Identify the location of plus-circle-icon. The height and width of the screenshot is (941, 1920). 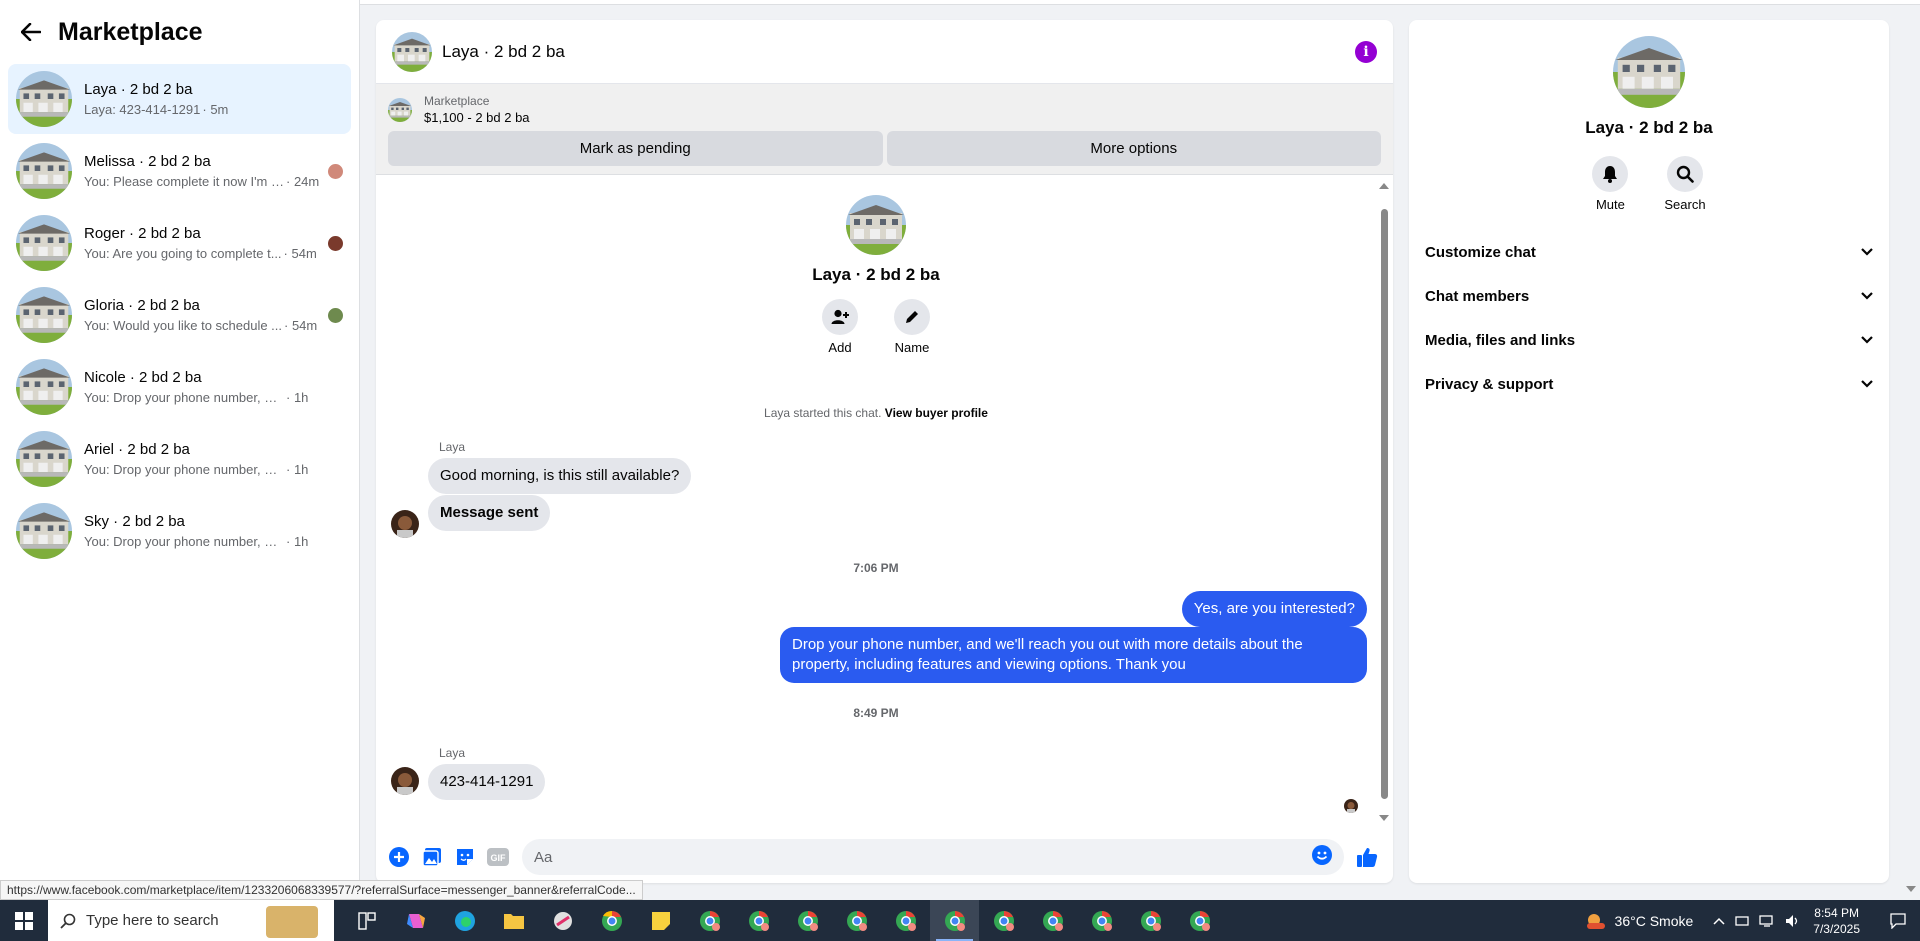
(399, 857).